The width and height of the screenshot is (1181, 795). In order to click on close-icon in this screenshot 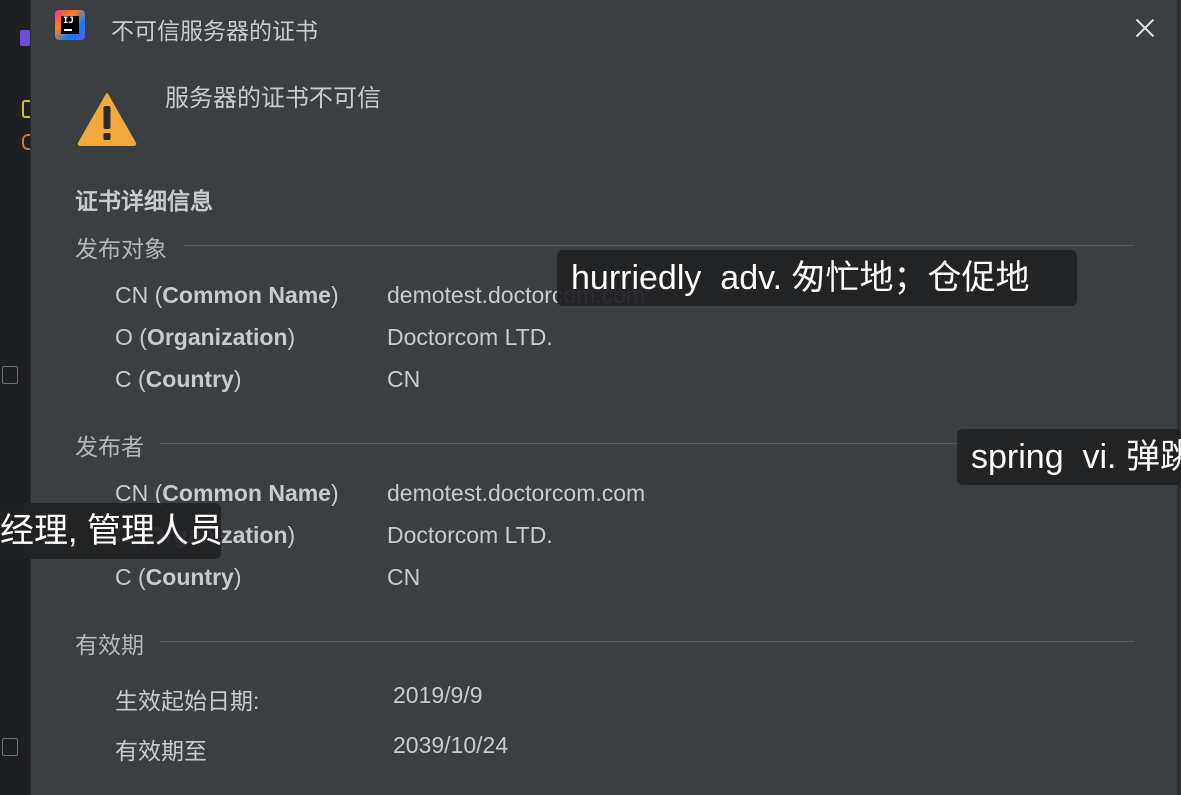, I will do `click(1145, 28)`.